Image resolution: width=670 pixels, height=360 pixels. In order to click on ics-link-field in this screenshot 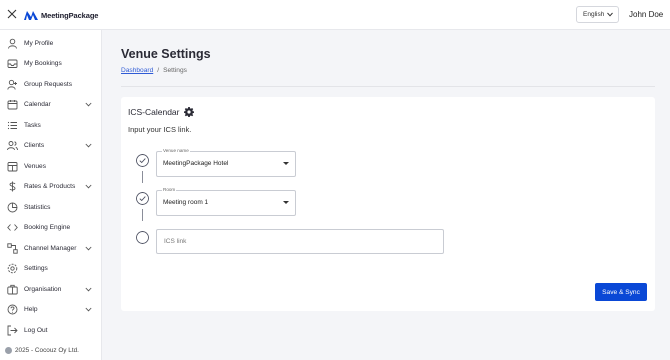, I will do `click(300, 241)`.